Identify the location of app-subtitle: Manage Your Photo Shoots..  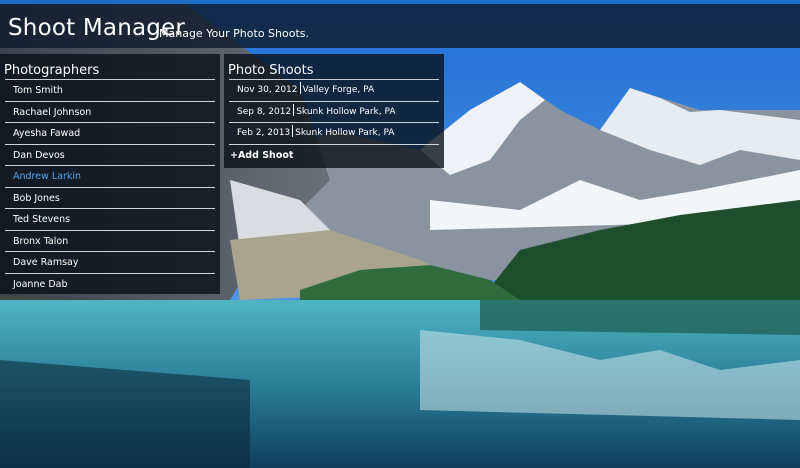
(234, 33).